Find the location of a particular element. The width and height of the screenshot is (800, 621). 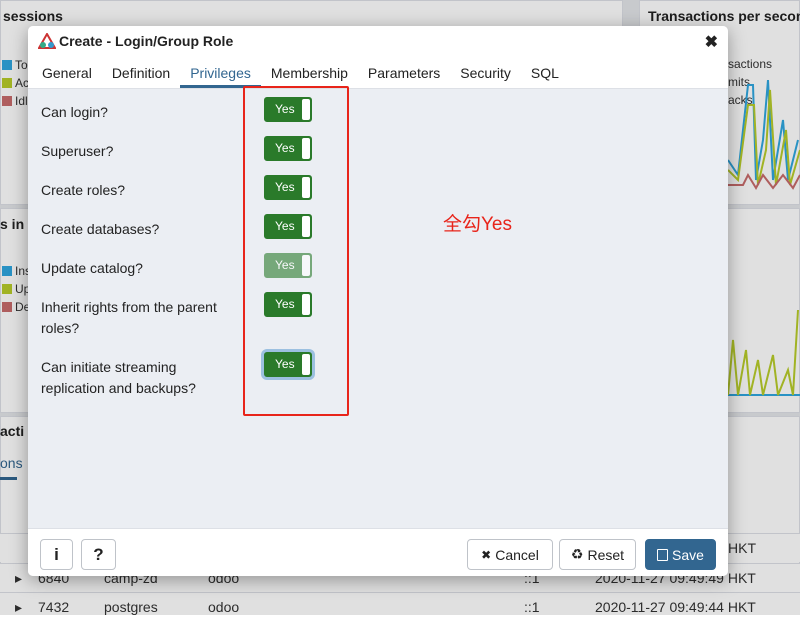

info-button: i is located at coordinates (56, 554).